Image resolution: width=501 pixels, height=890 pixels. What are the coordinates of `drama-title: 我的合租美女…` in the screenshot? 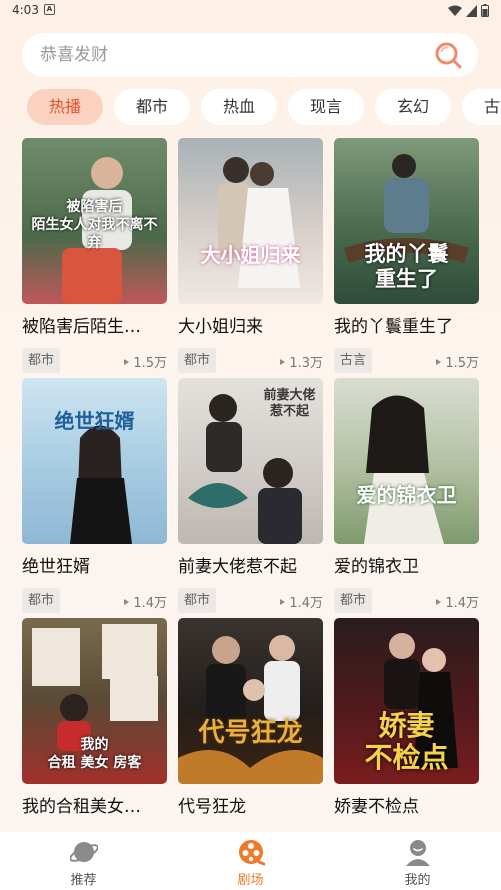 It's located at (94, 807).